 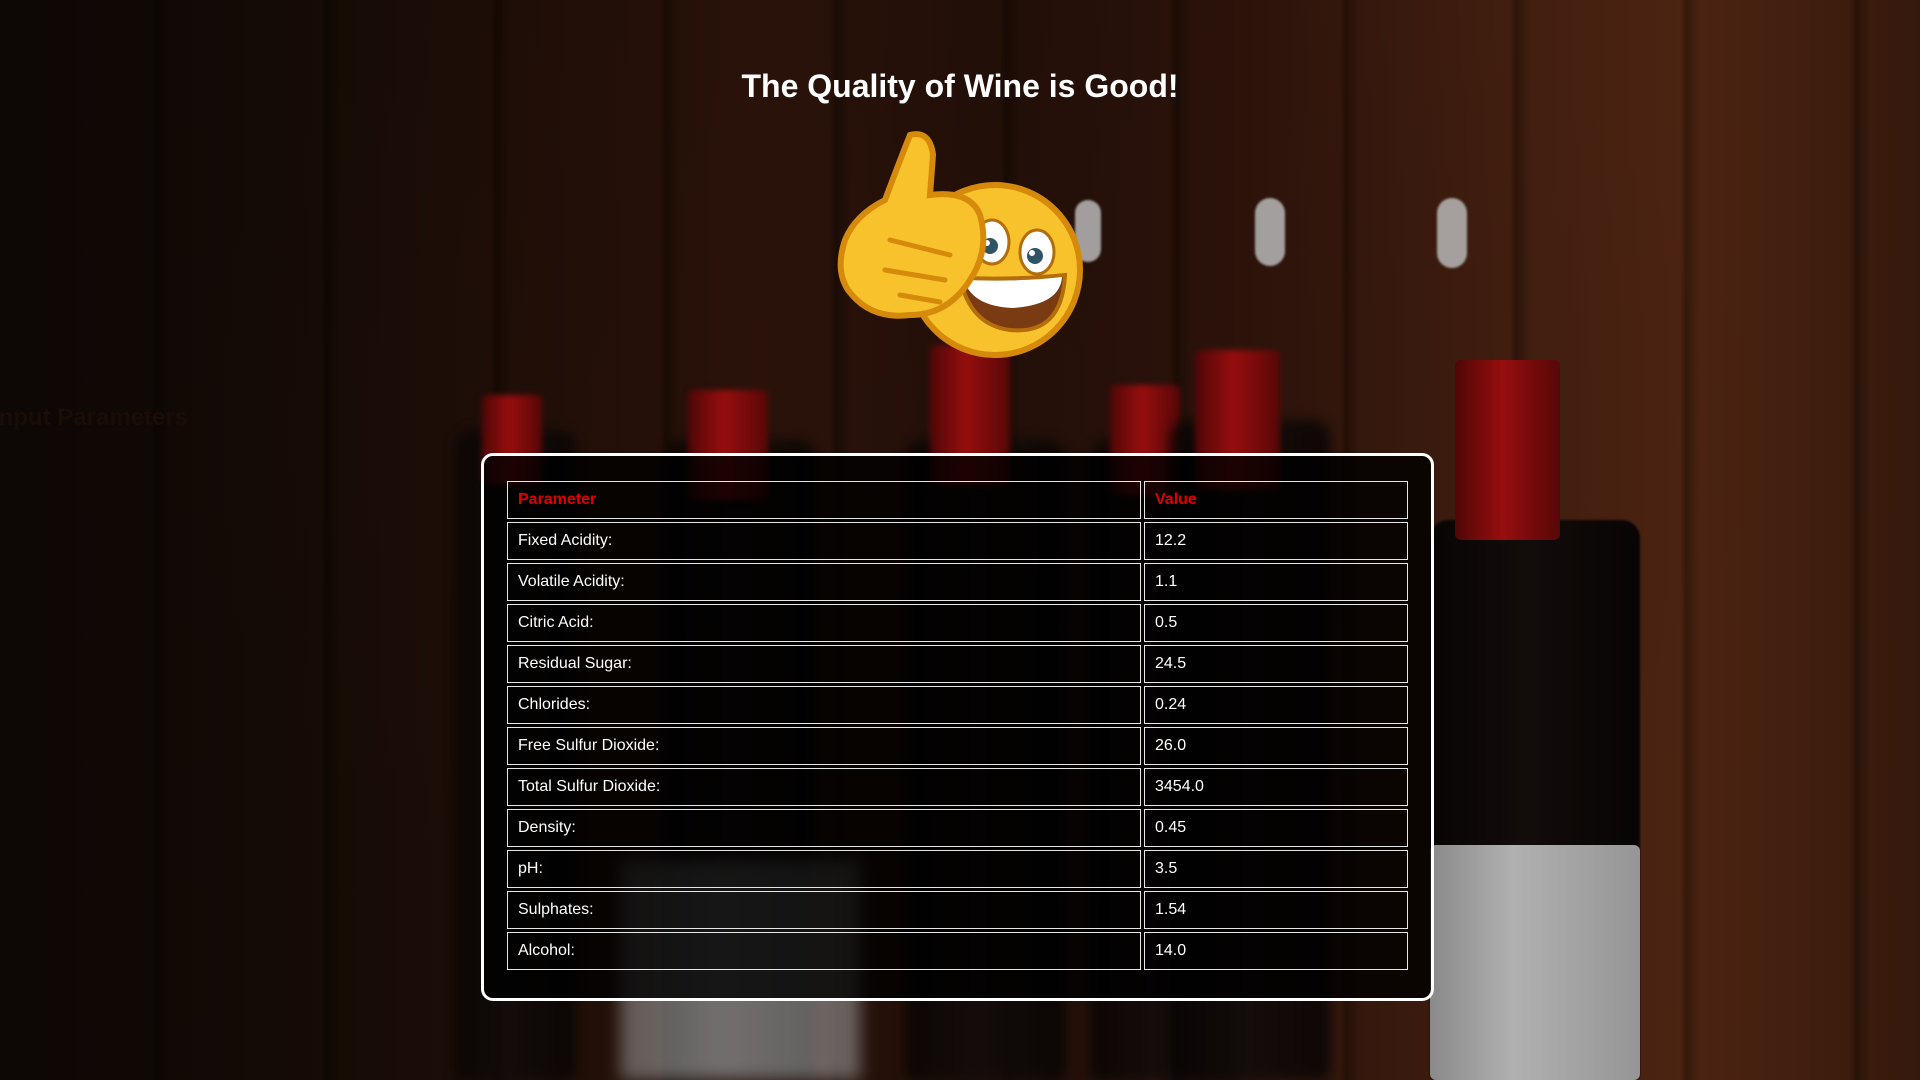 I want to click on row-value: 1.1, so click(x=1276, y=582).